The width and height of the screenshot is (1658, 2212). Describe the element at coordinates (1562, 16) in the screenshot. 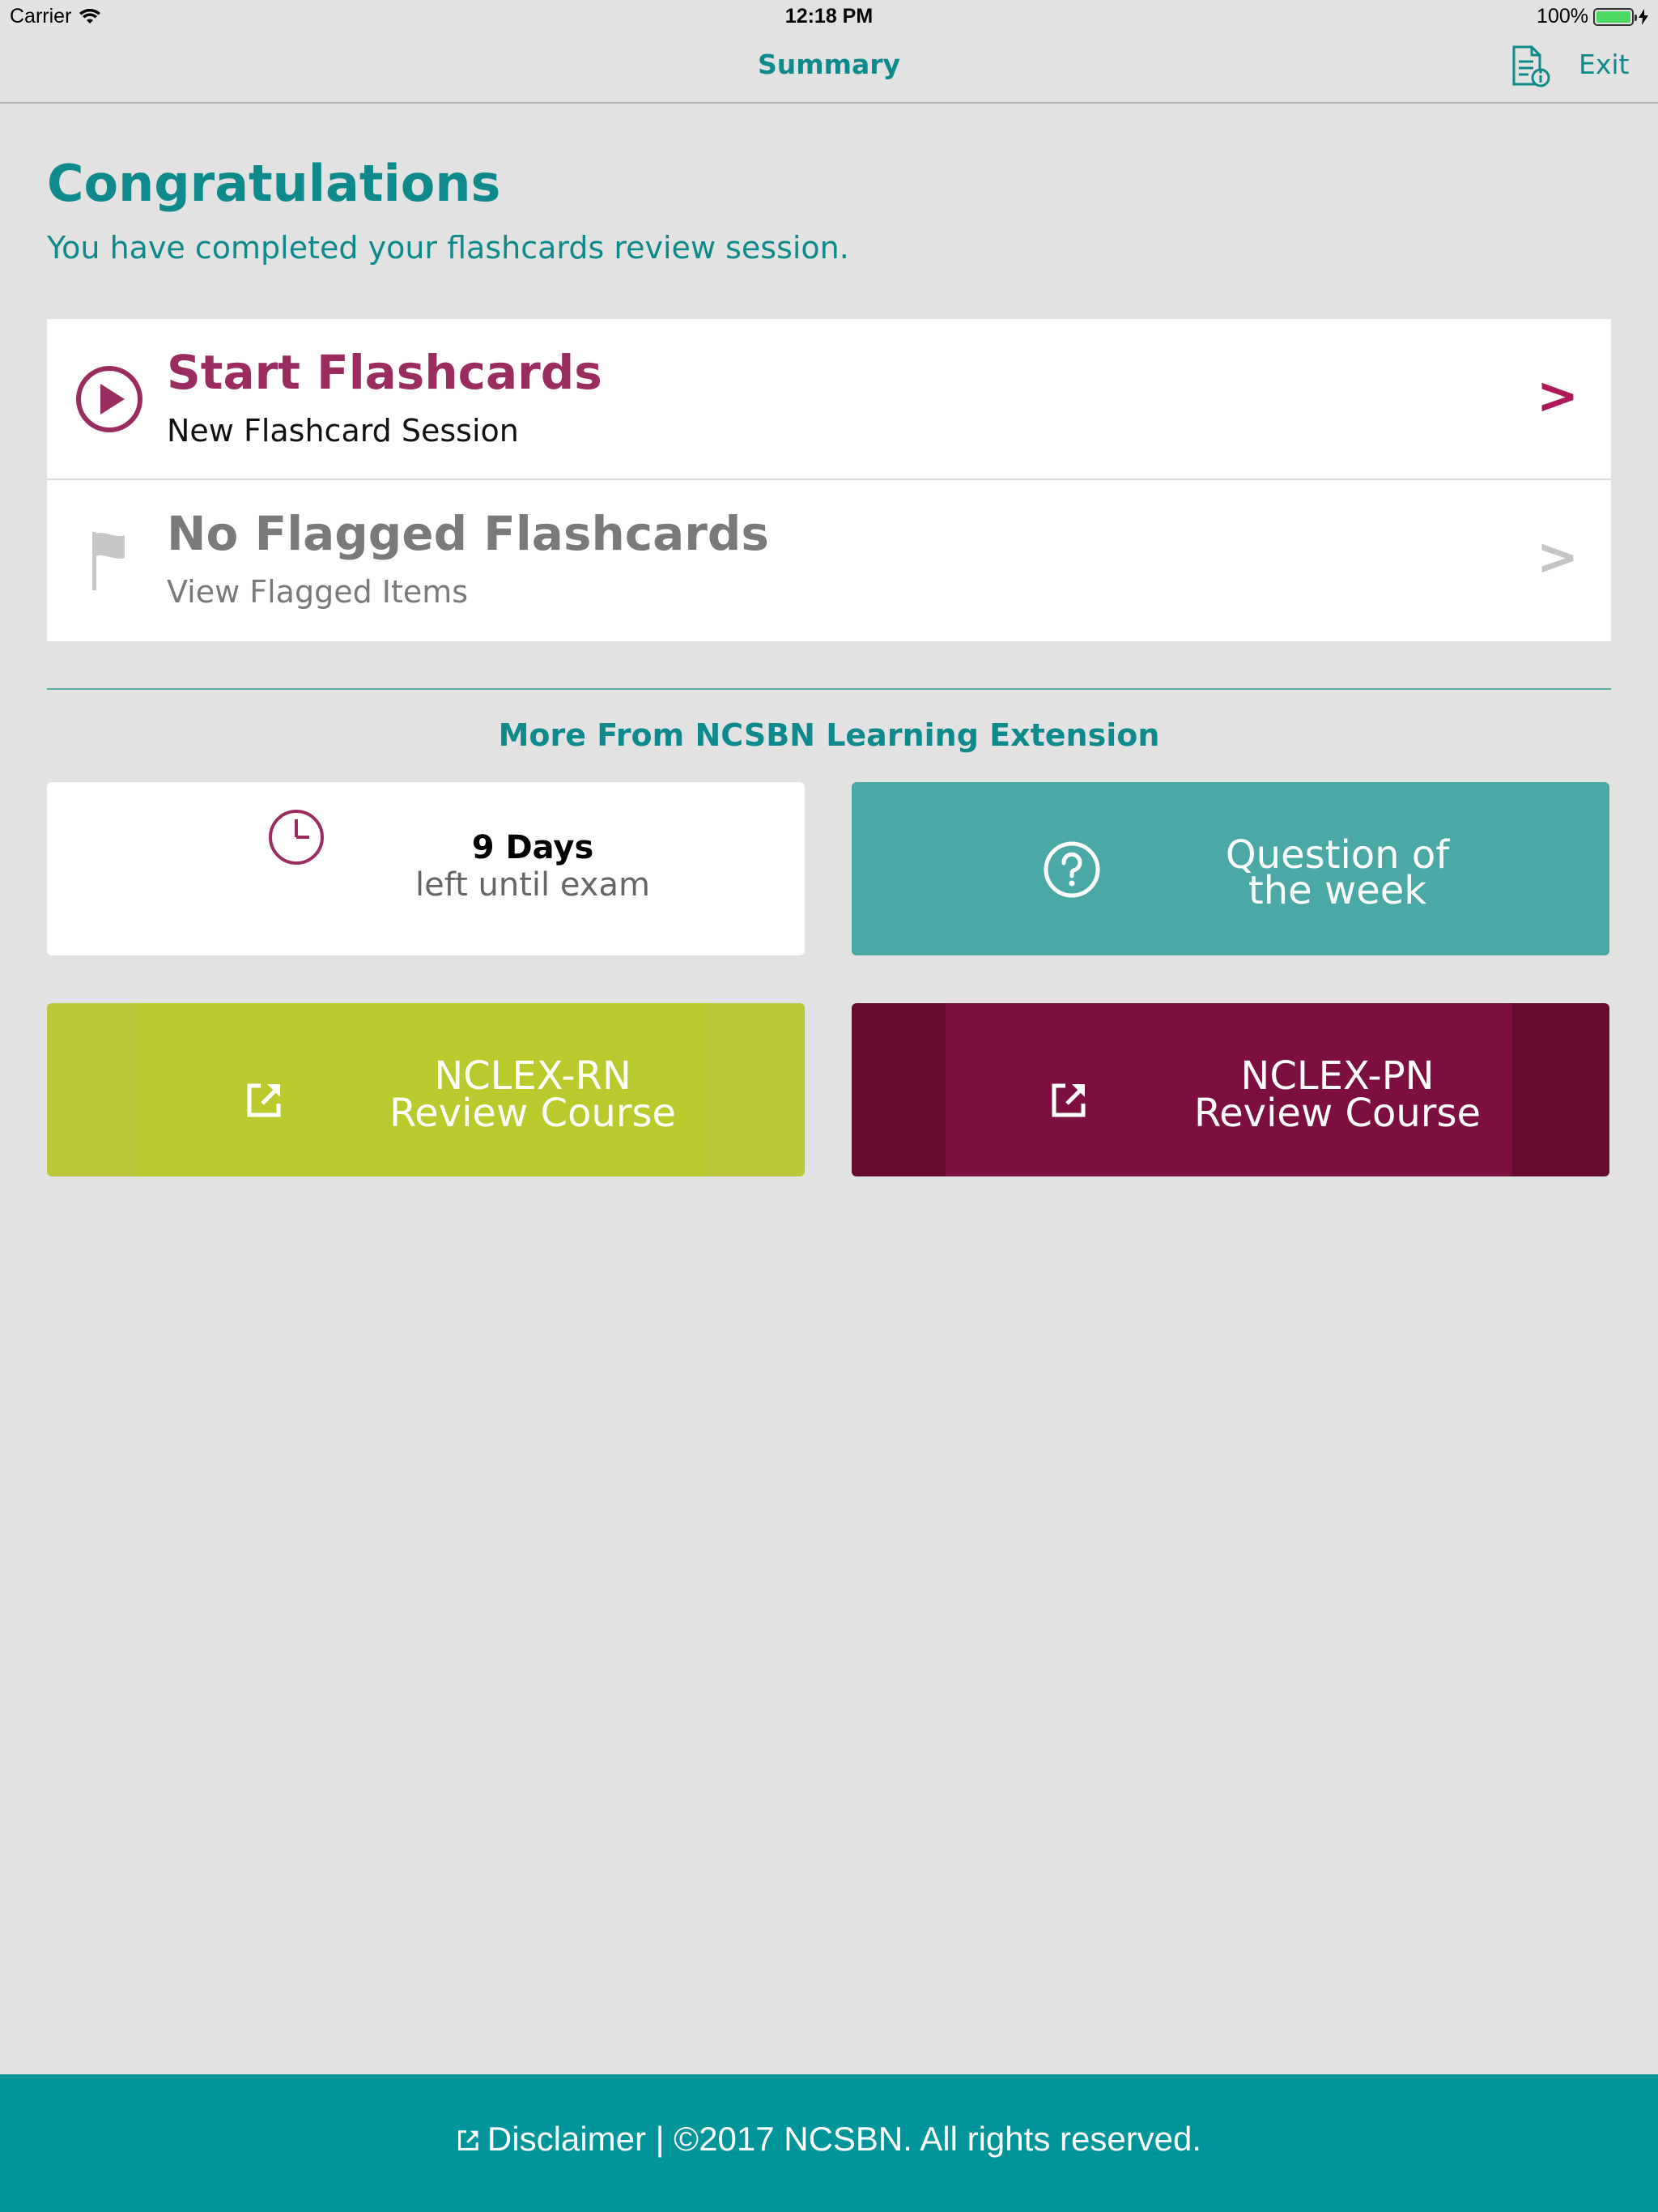

I see `battery-percent: 100%` at that location.